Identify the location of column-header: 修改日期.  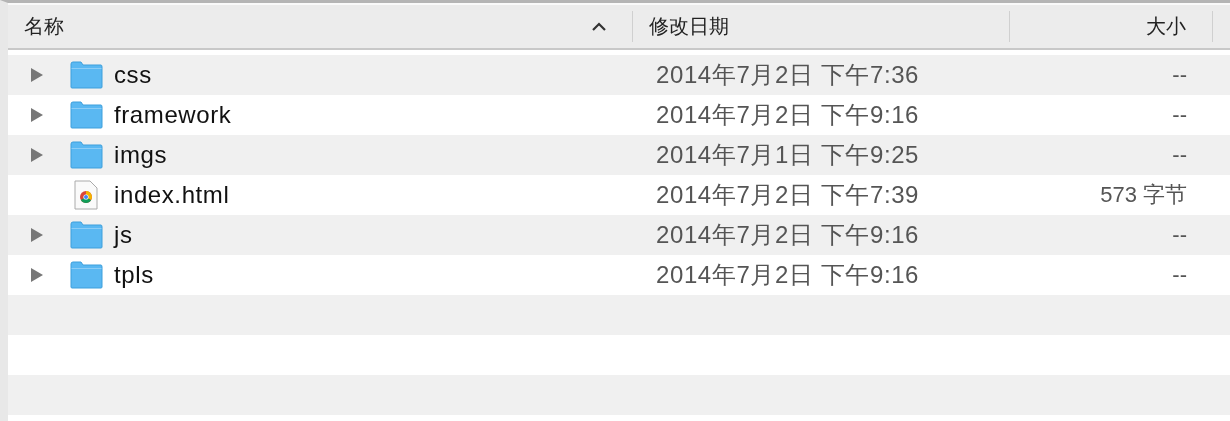
(821, 26).